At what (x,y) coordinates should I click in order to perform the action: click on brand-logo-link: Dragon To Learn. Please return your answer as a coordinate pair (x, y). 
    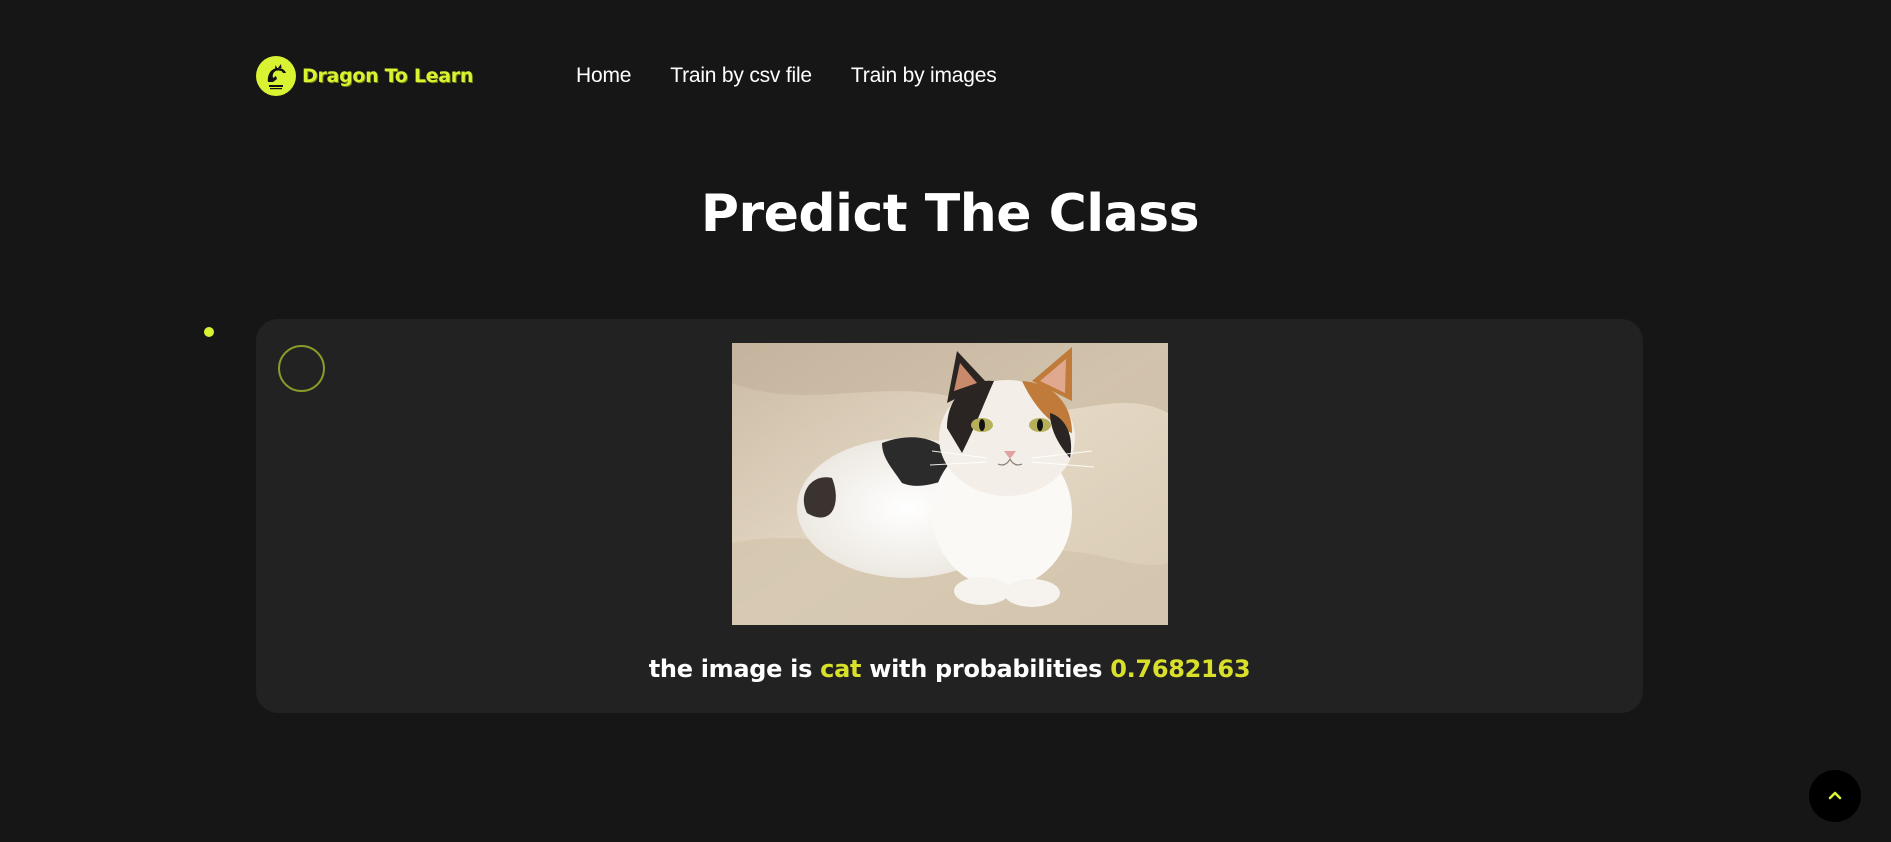
    Looking at the image, I should click on (364, 76).